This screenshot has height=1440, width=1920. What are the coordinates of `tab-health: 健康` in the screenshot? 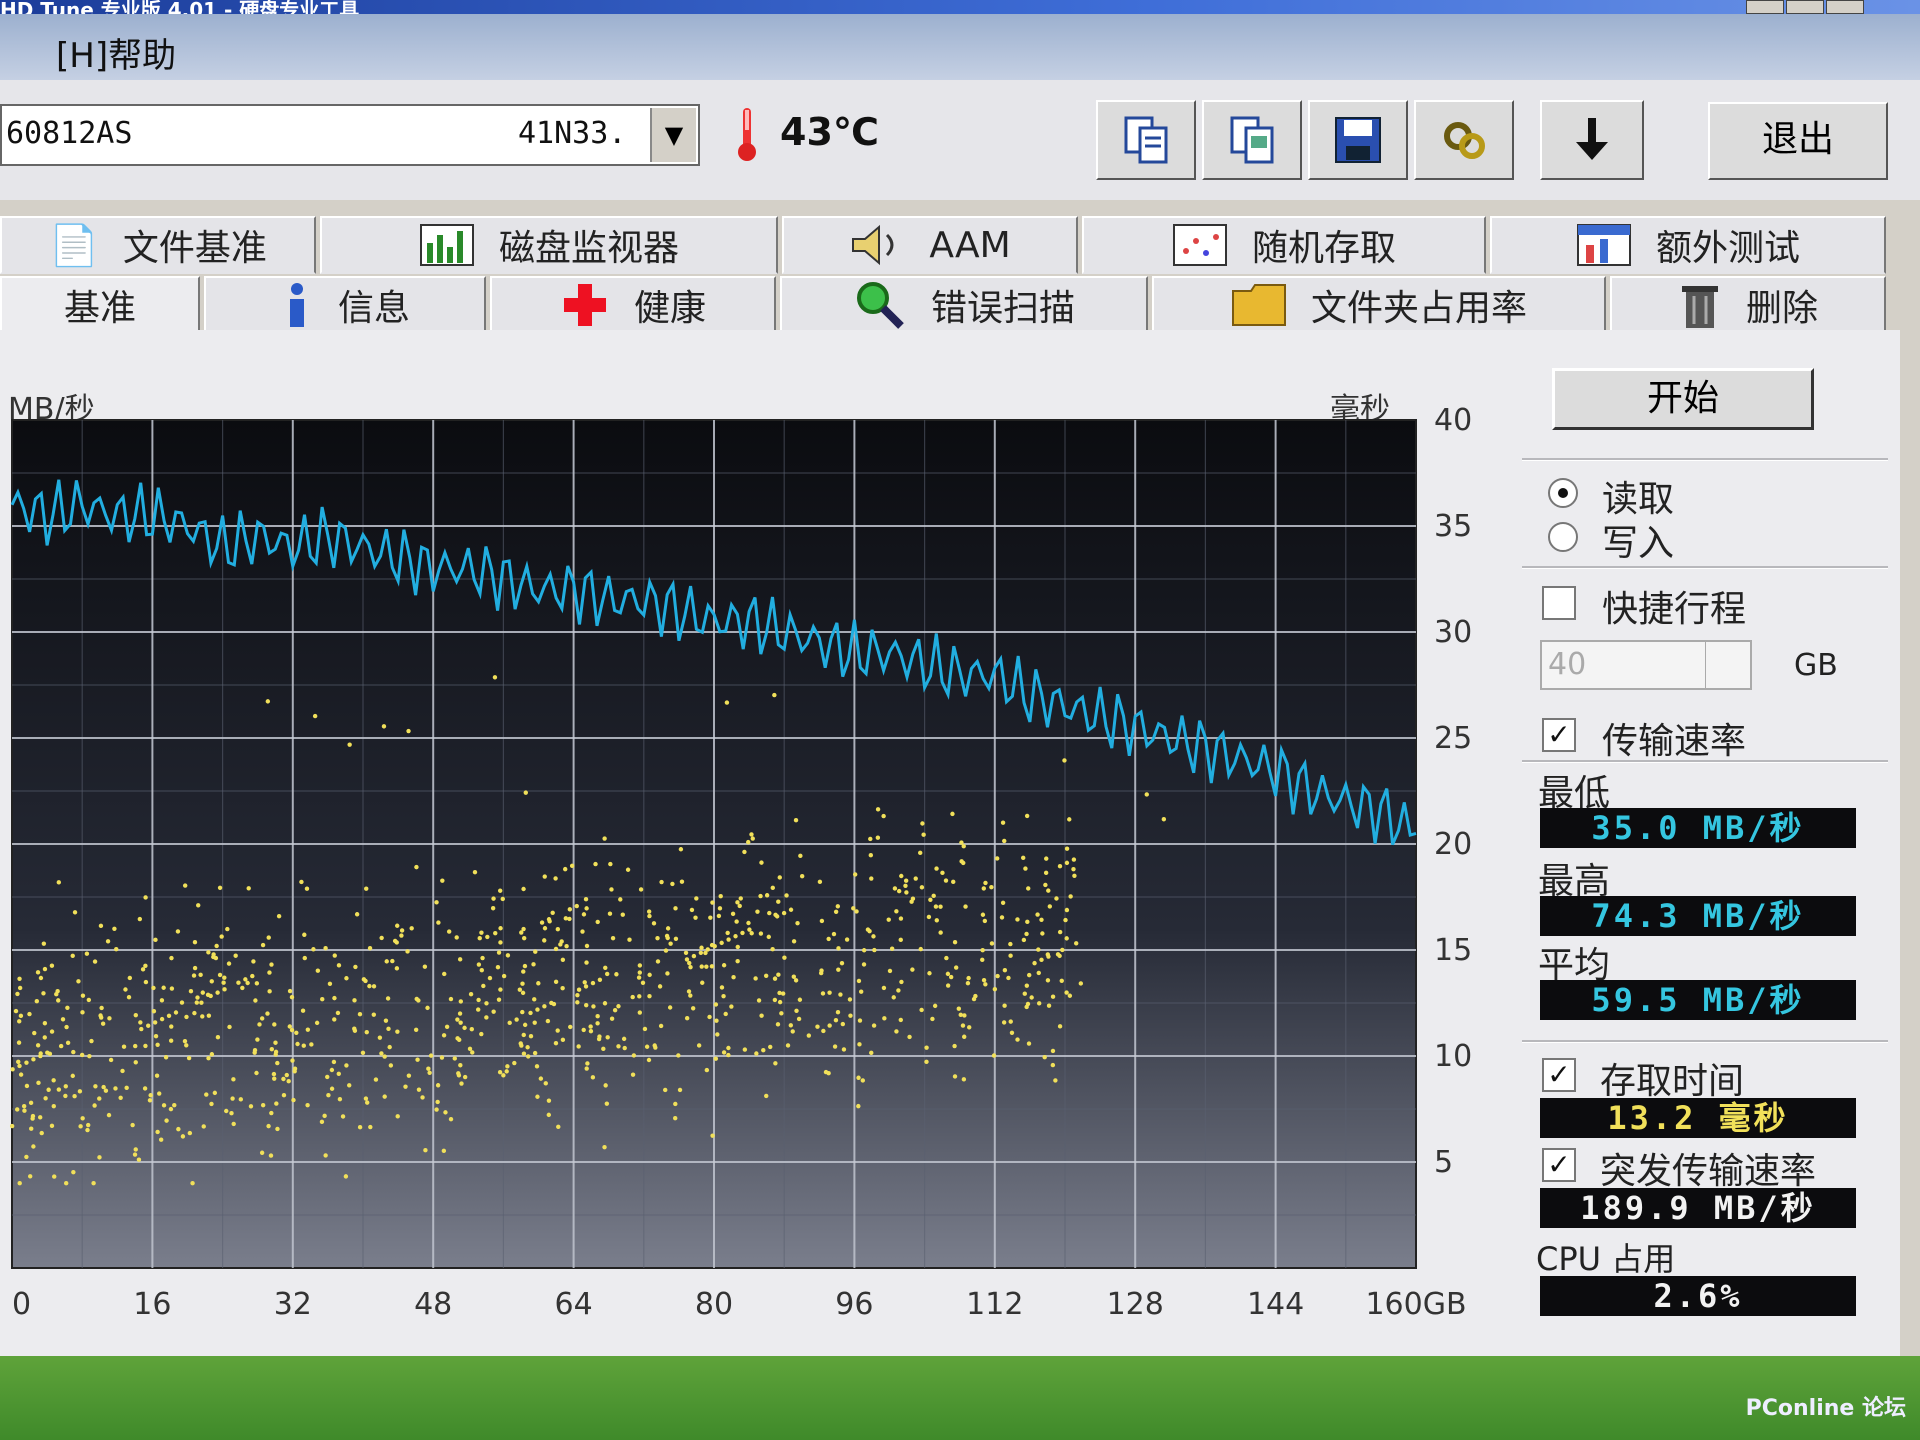 It's located at (633, 305).